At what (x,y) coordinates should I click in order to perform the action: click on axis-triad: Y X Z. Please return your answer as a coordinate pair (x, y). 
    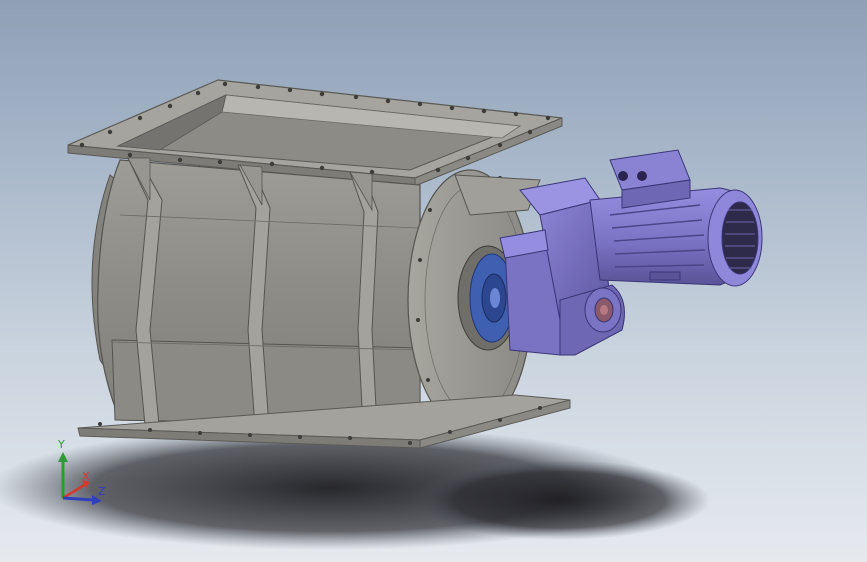
    Looking at the image, I should click on (83, 474).